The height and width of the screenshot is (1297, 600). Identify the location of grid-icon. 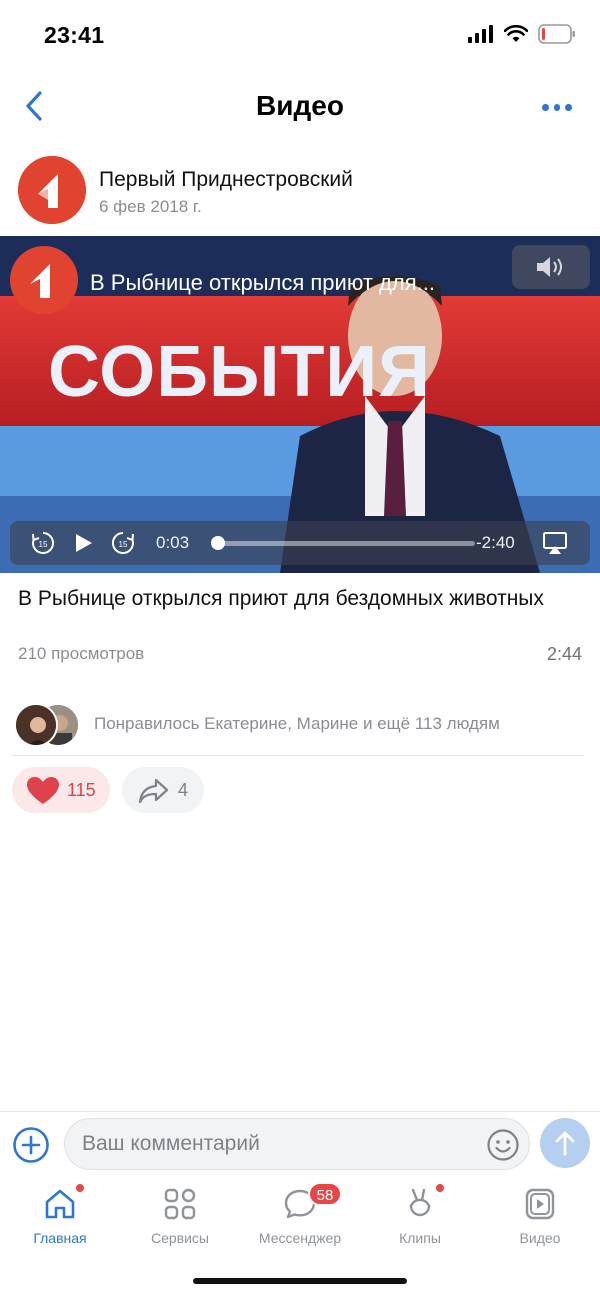
(180, 1204).